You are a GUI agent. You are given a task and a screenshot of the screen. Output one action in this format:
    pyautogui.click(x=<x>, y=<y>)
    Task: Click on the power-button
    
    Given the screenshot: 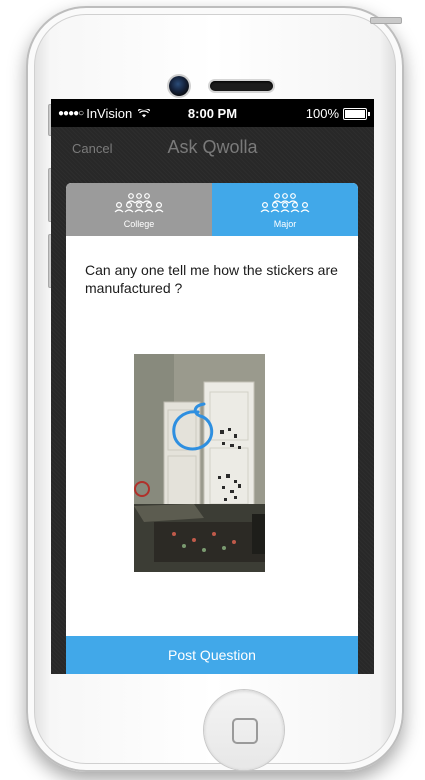 What is the action you would take?
    pyautogui.click(x=386, y=20)
    